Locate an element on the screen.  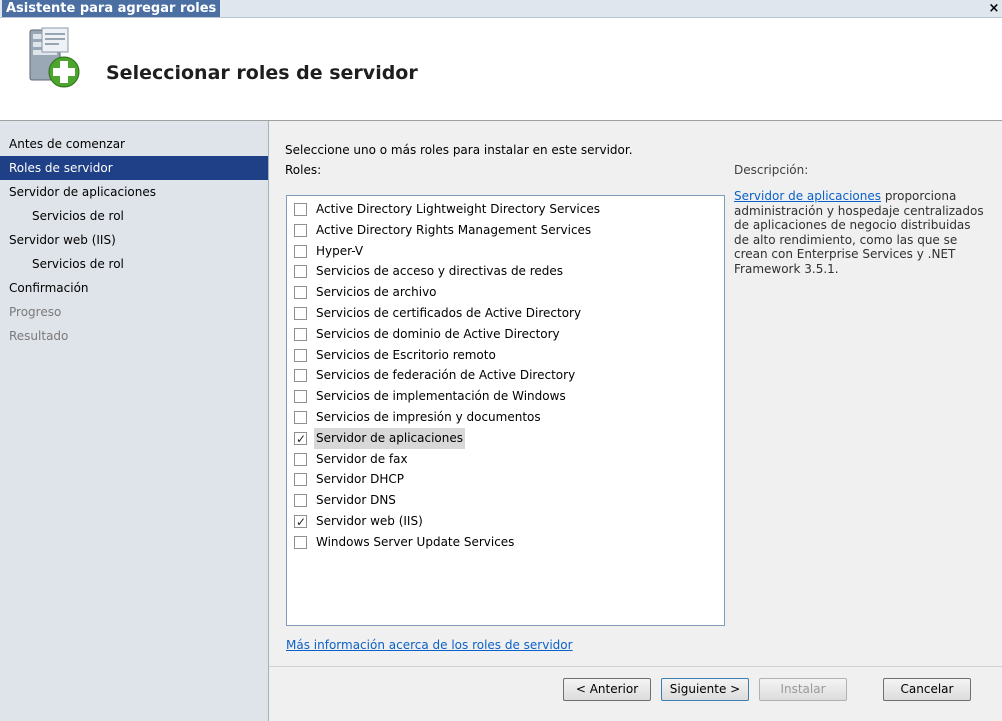
role-item: ✓ Servidor web (IIS) is located at coordinates (505, 521).